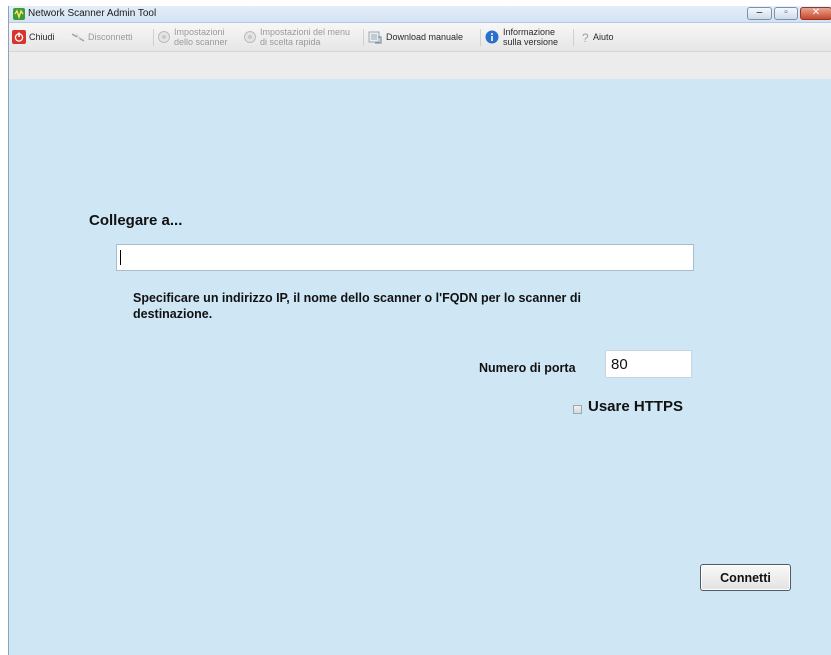 The width and height of the screenshot is (831, 655). I want to click on minimize-icon: ‒, so click(759, 12).